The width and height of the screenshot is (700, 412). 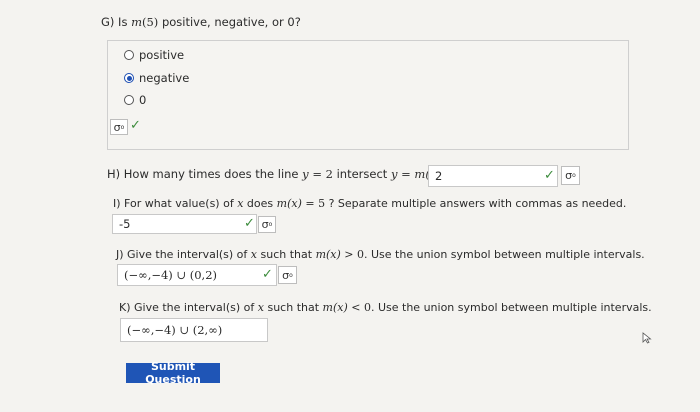 I want to click on question-g-suffix: positive, negative, or 0?, so click(x=229, y=22).